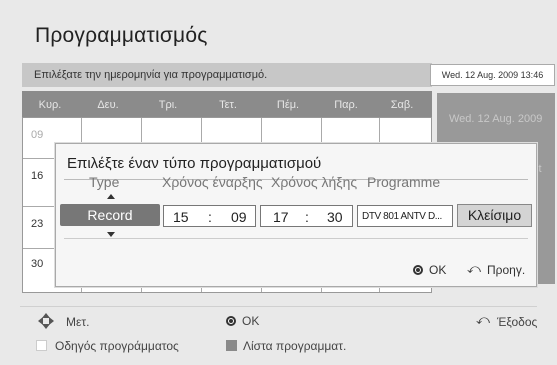 This screenshot has height=365, width=557. What do you see at coordinates (517, 322) in the screenshot?
I see `exit-label: Έξοδος` at bounding box center [517, 322].